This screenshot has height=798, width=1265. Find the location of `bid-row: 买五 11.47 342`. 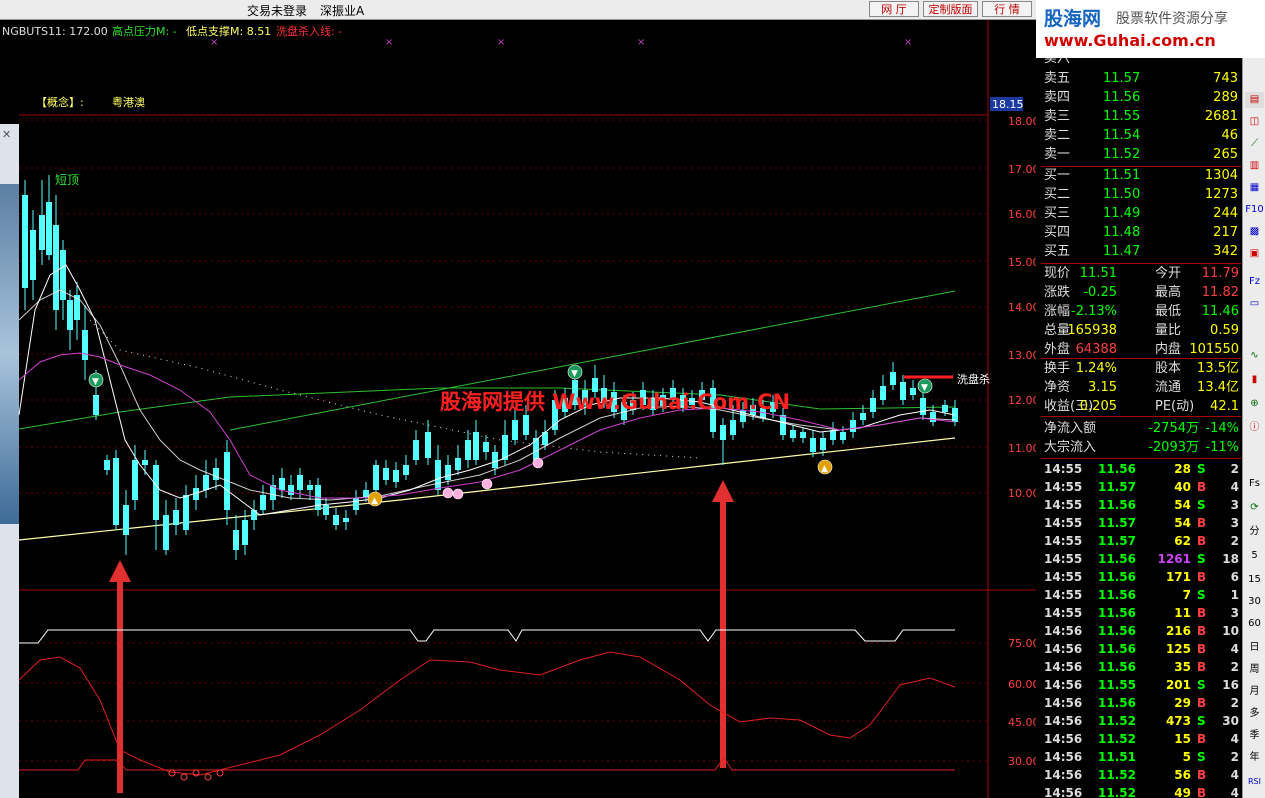

bid-row: 买五 11.47 342 is located at coordinates (1141, 251).